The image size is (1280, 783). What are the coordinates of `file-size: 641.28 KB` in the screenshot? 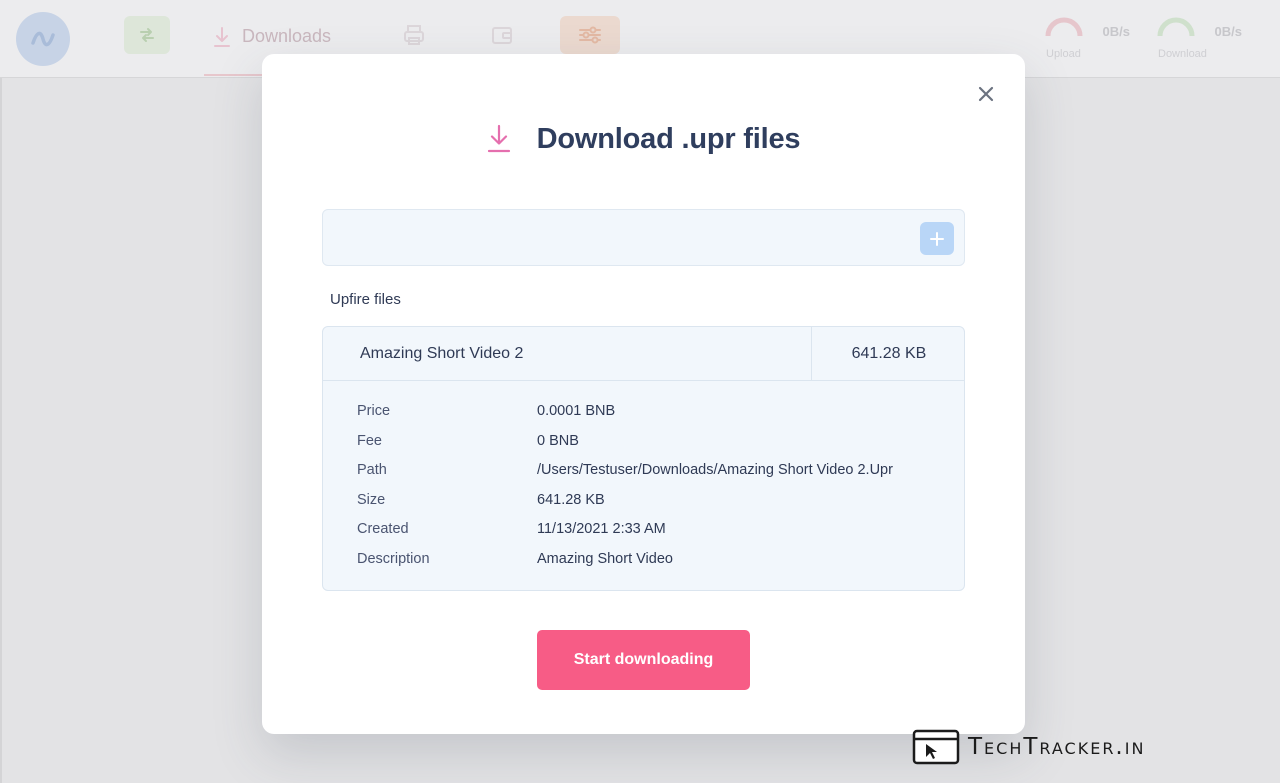 It's located at (889, 353).